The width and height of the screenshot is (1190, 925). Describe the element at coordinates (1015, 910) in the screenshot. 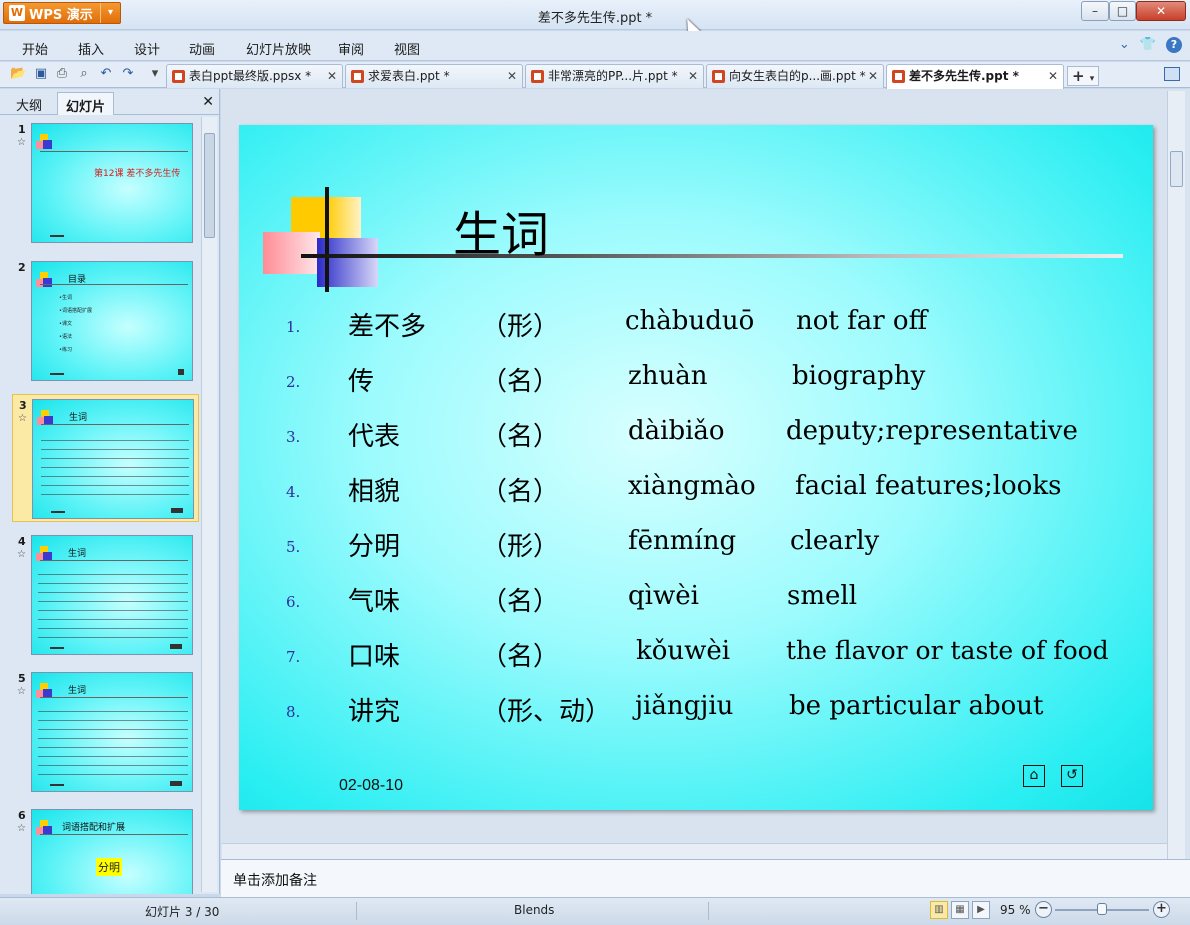

I see `zoom-level: 95 %` at that location.